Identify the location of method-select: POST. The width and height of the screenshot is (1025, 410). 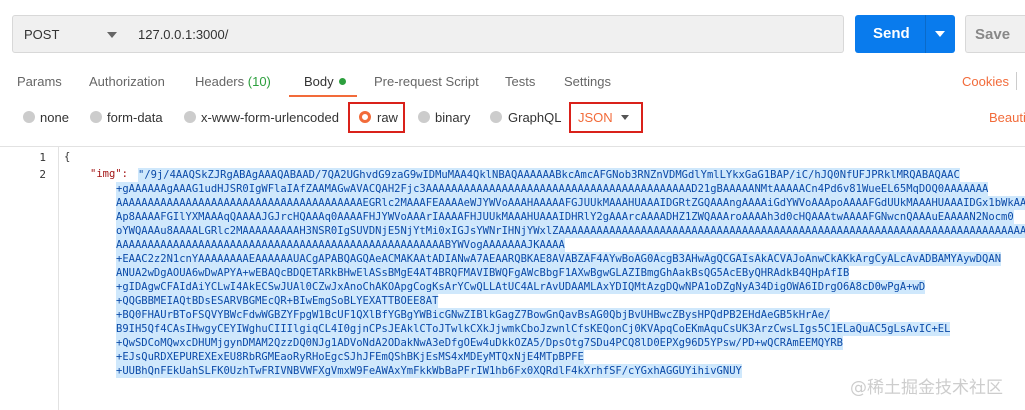
(69, 34).